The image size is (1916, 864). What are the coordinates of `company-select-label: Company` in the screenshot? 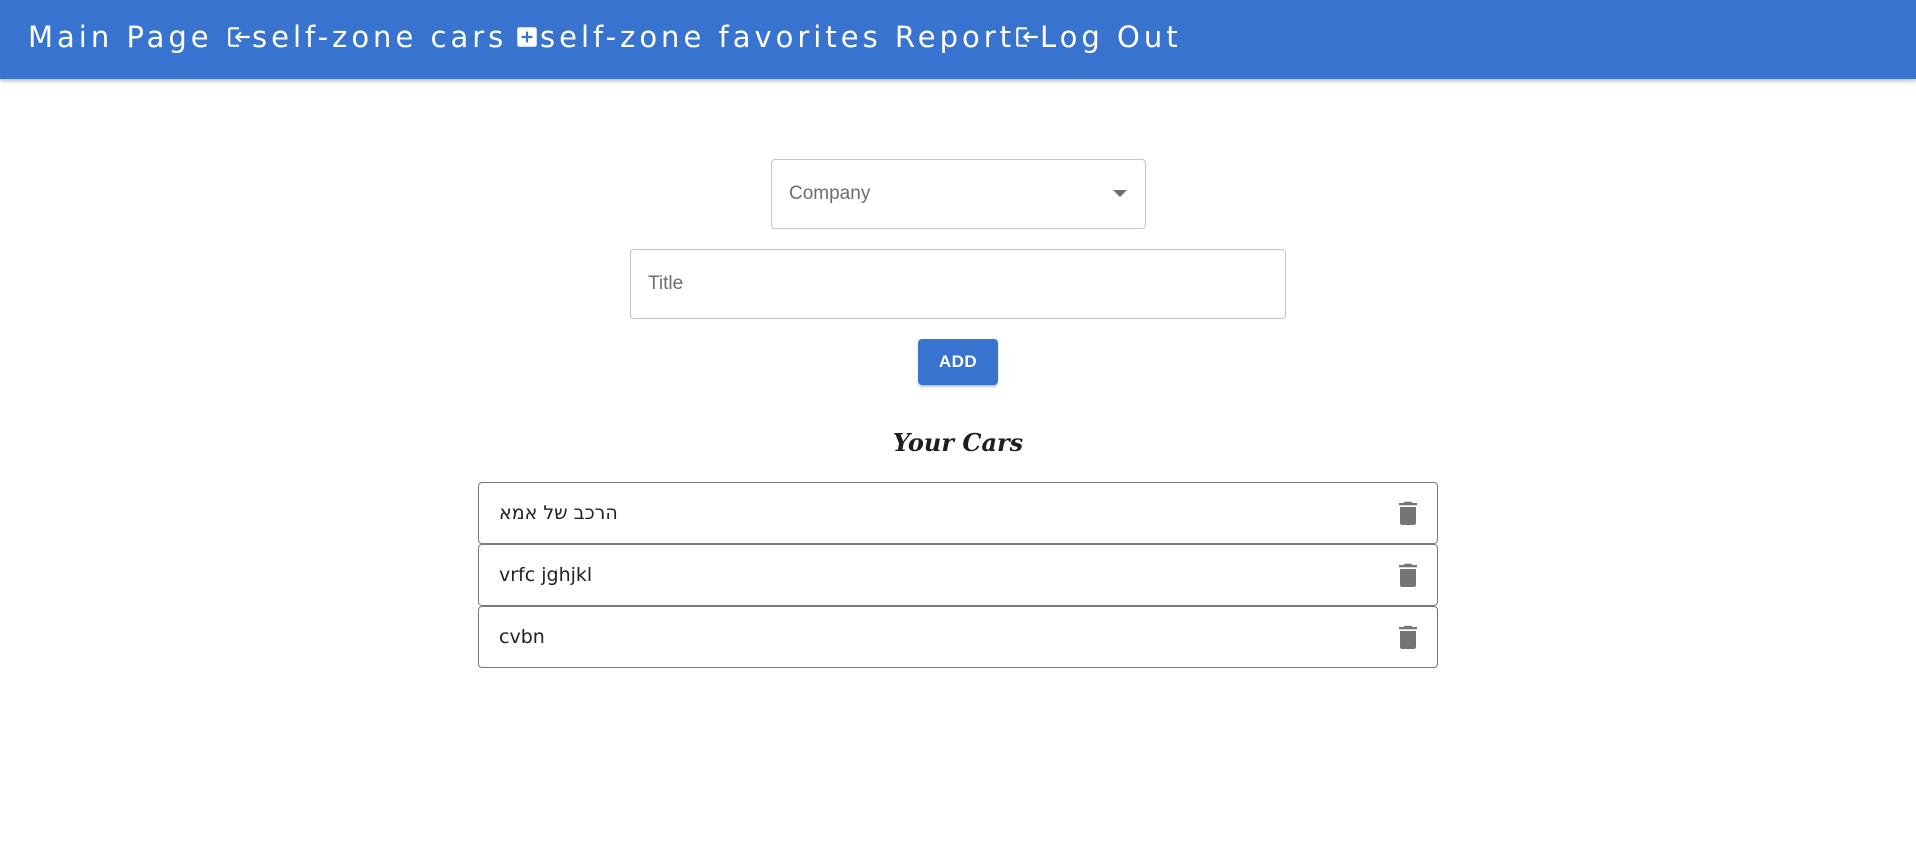 It's located at (830, 193).